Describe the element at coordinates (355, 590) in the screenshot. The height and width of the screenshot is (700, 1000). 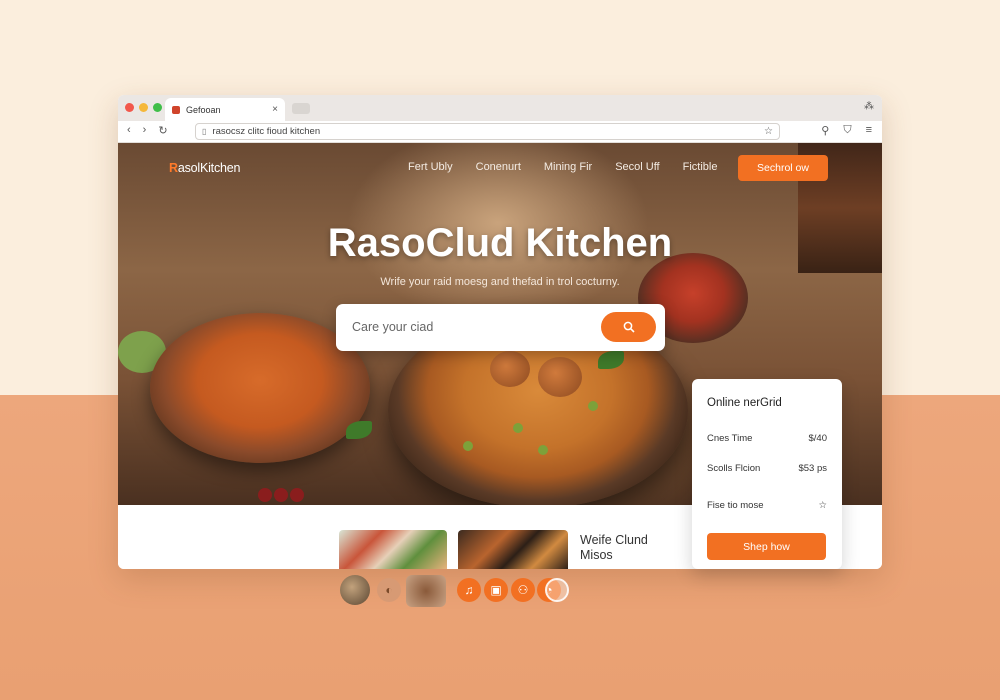
I see `avatar` at that location.